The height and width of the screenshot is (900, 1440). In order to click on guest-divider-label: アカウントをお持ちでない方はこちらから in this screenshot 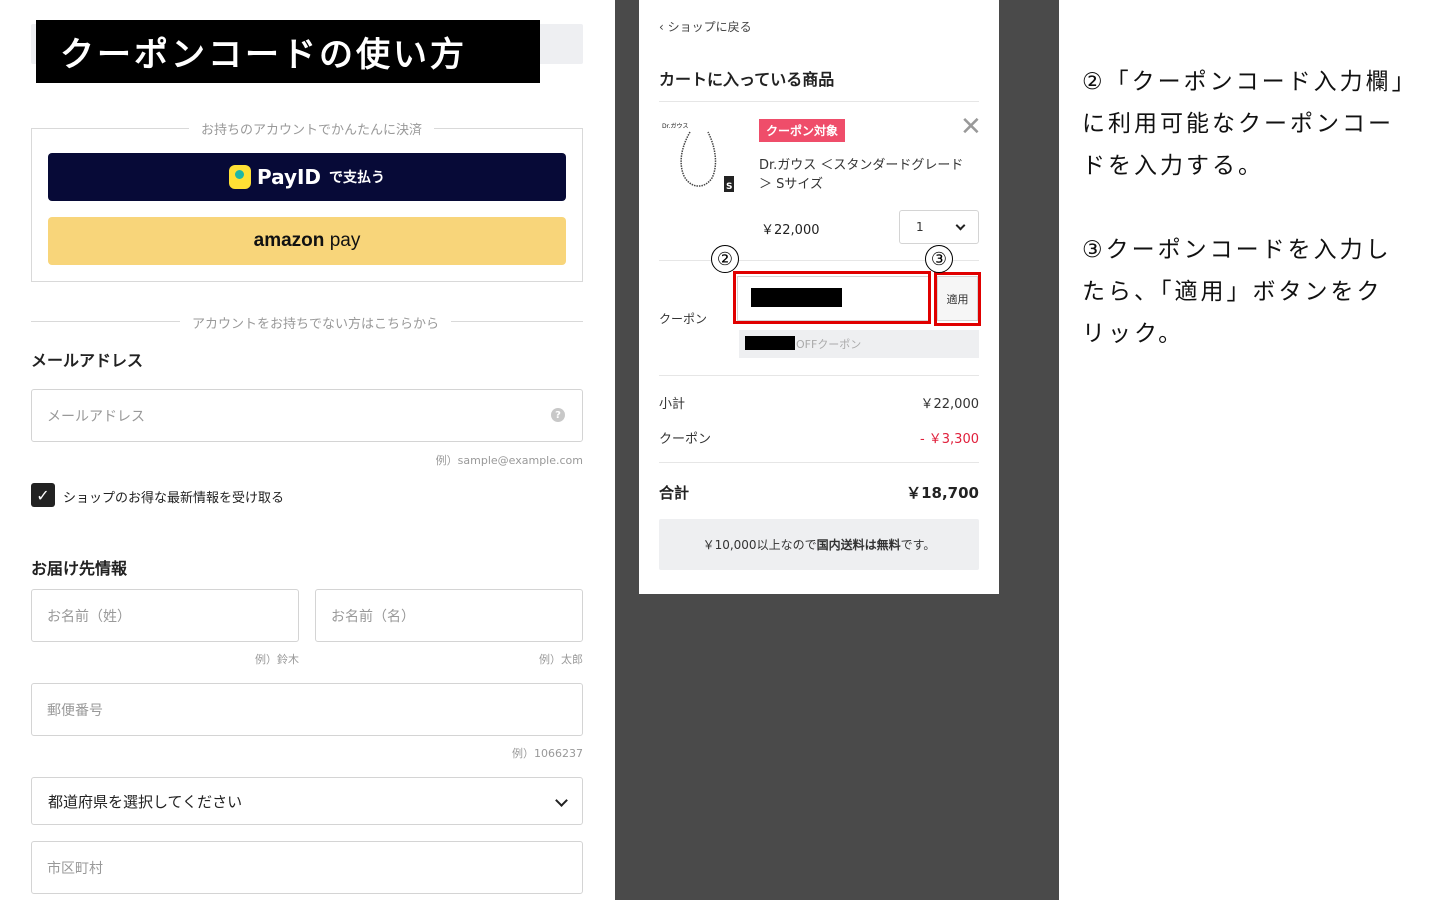, I will do `click(316, 322)`.